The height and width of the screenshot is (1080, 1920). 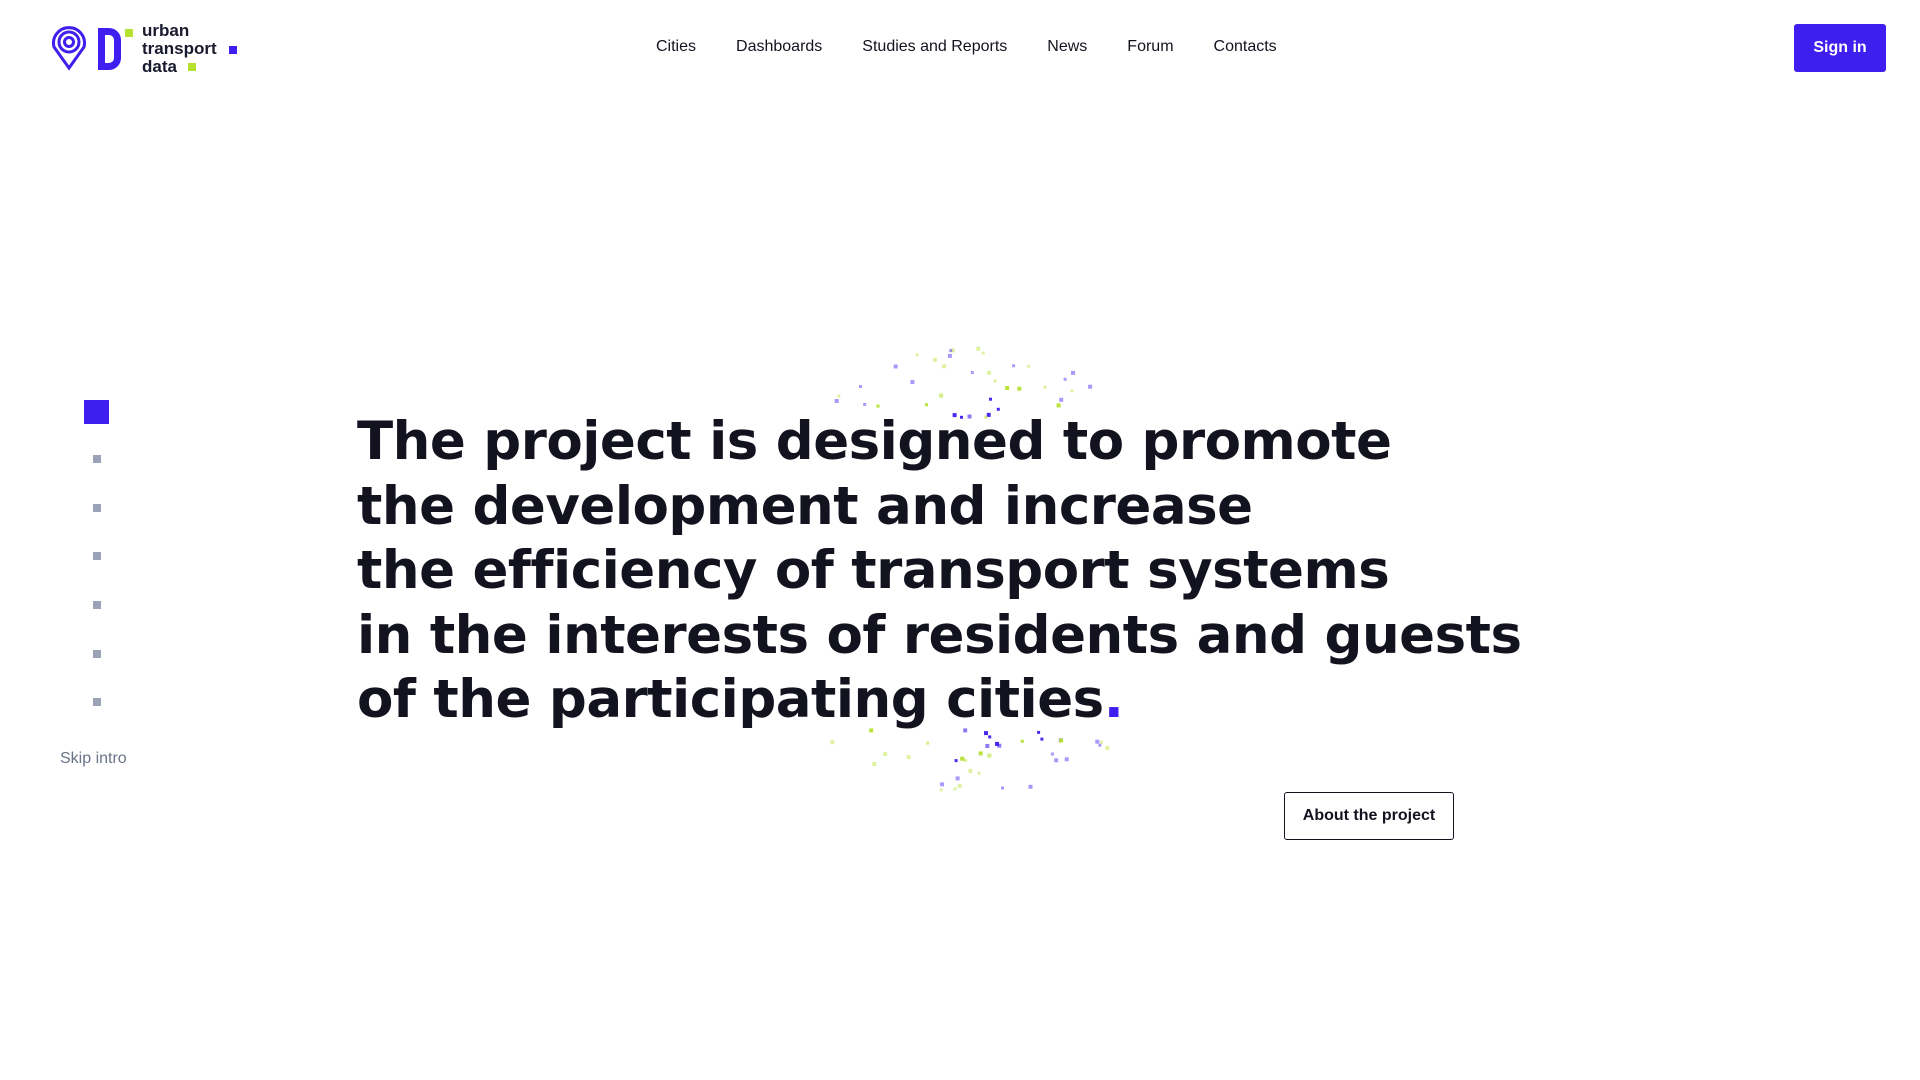 I want to click on hero-end-mark: ., so click(x=1113, y=699).